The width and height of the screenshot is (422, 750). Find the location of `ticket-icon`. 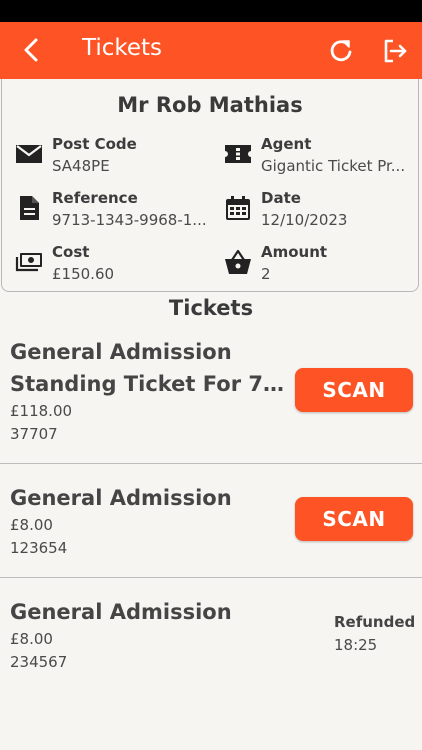

ticket-icon is located at coordinates (238, 154).